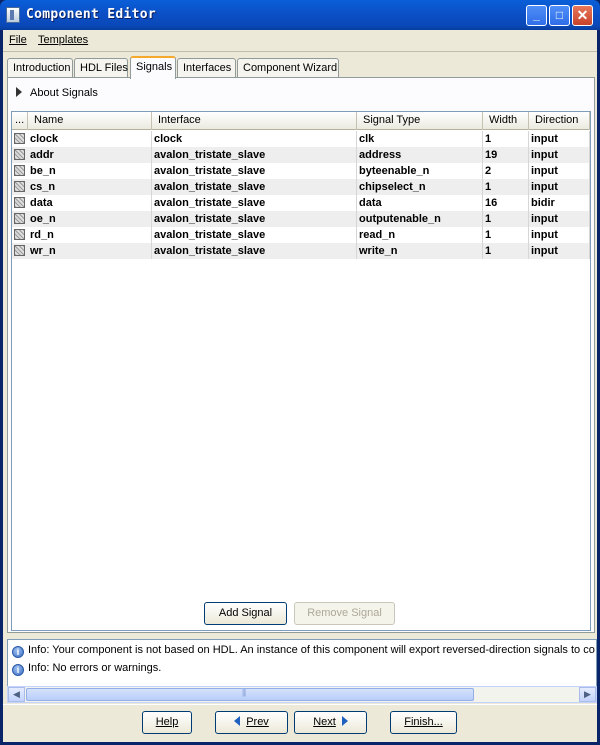 The width and height of the screenshot is (600, 745). I want to click on help-button: Help, so click(167, 722).